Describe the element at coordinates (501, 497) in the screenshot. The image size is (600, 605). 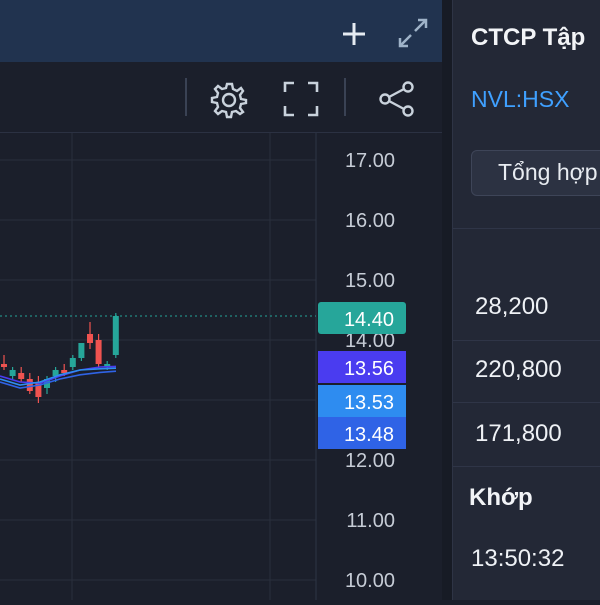
I see `match-label: Khớp` at that location.